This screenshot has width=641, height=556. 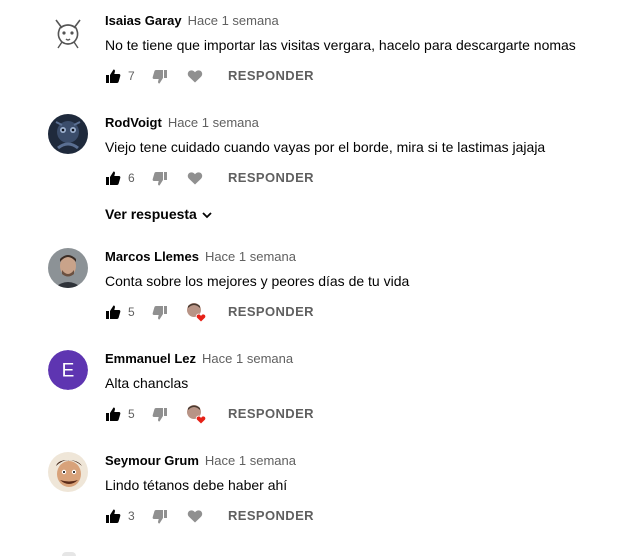 What do you see at coordinates (152, 256) in the screenshot?
I see `author-name: Marcos Llemes` at bounding box center [152, 256].